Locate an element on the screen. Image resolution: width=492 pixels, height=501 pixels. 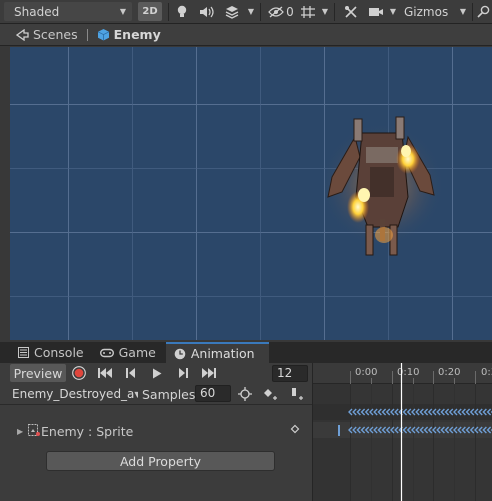
camera-dropdown: ▼ is located at coordinates (382, 11).